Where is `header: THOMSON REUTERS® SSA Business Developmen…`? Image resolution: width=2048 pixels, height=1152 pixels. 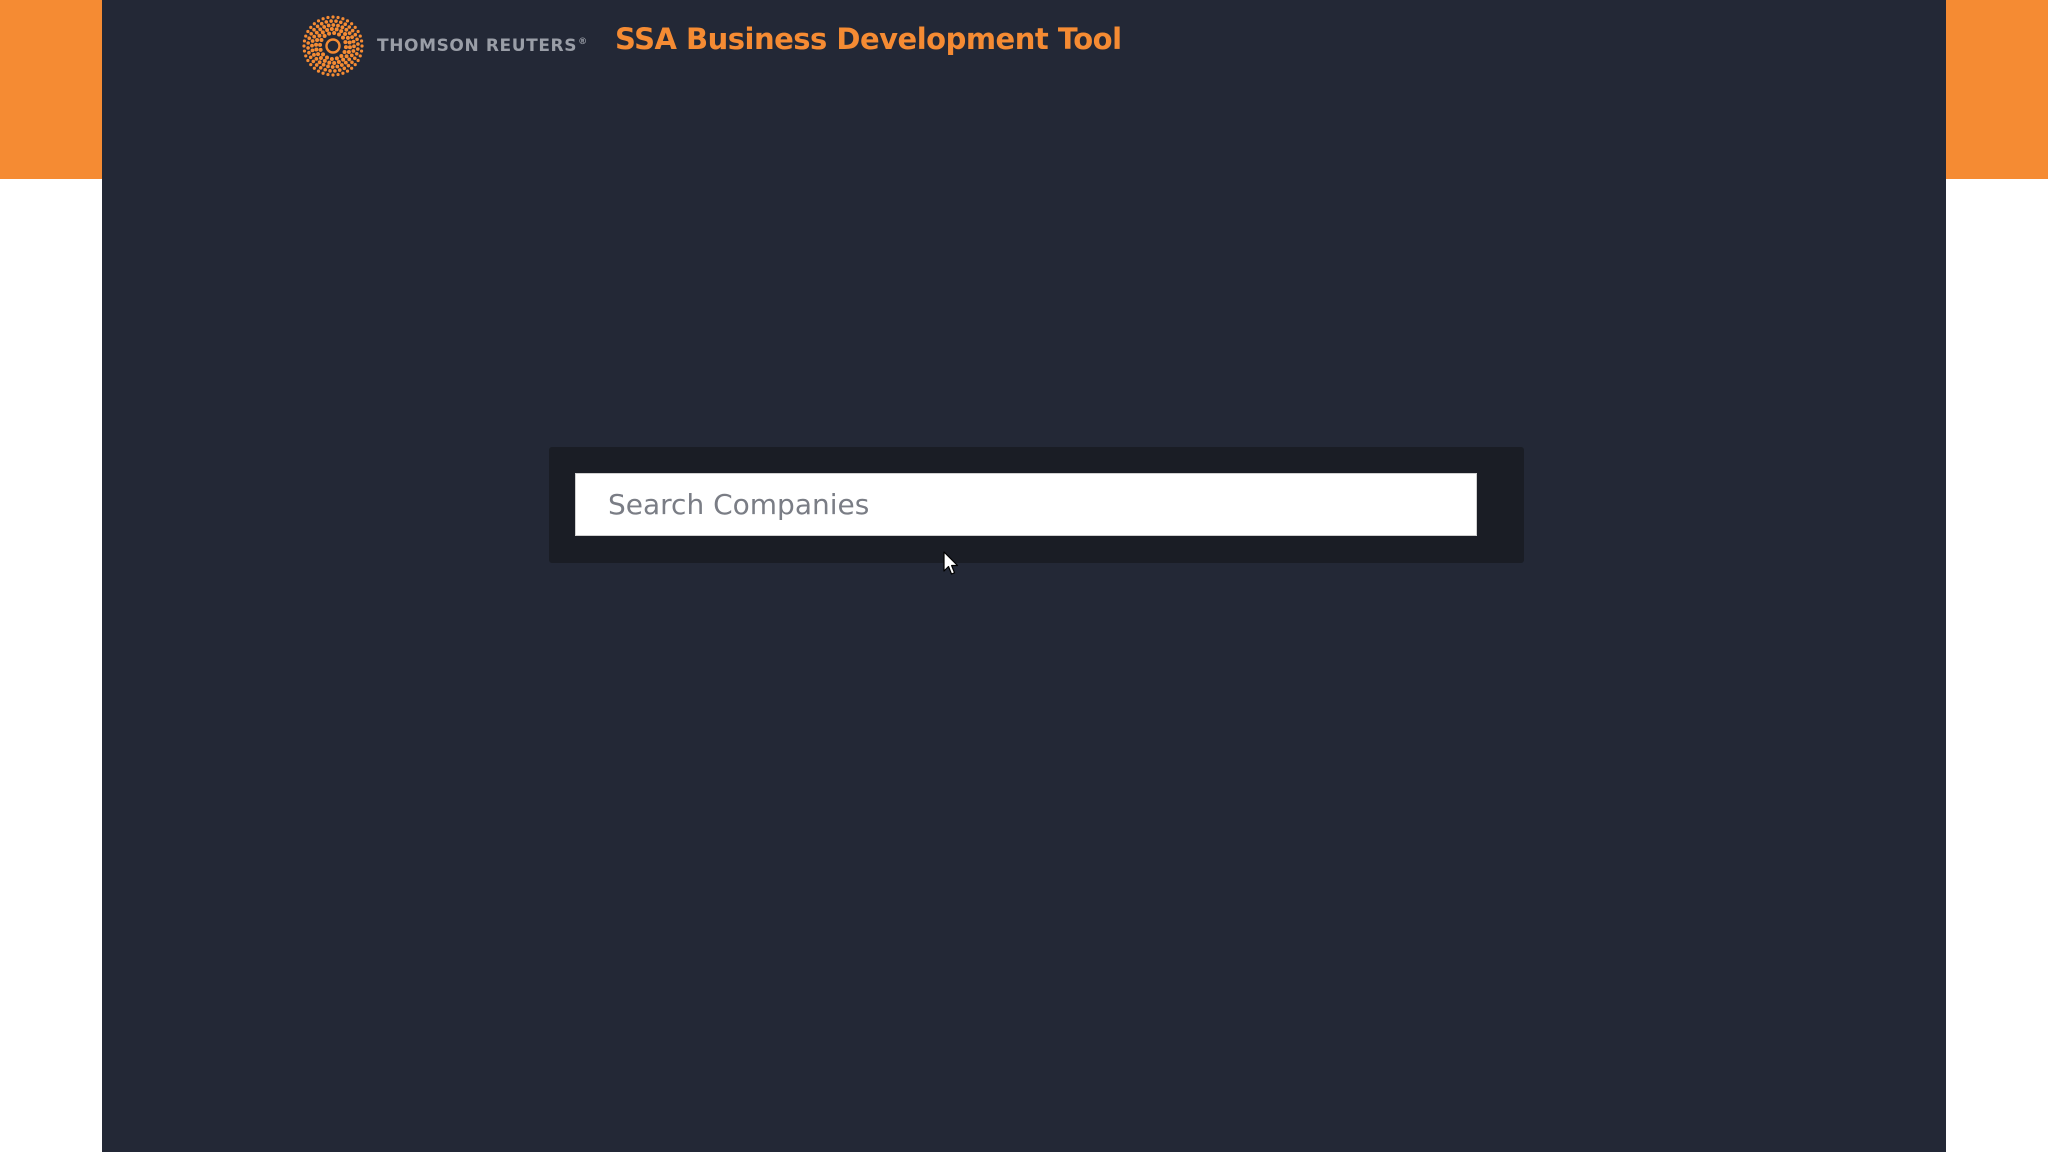 header: THOMSON REUTERS® SSA Business Developmen… is located at coordinates (1024, 46).